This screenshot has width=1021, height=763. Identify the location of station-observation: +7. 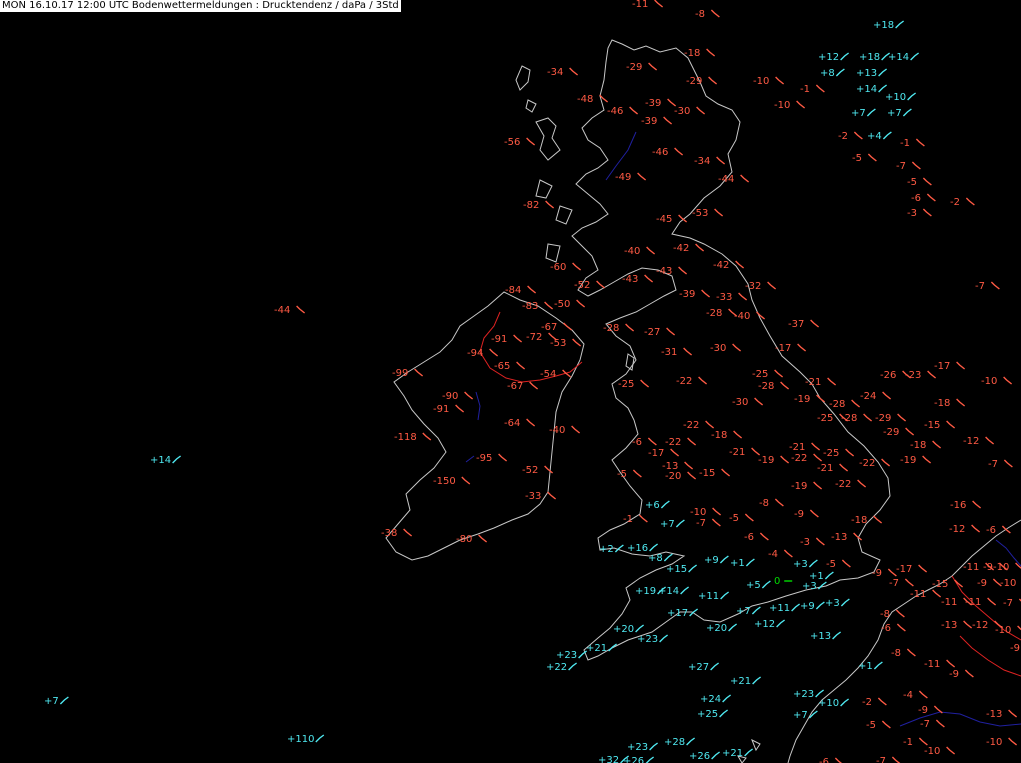
(863, 113).